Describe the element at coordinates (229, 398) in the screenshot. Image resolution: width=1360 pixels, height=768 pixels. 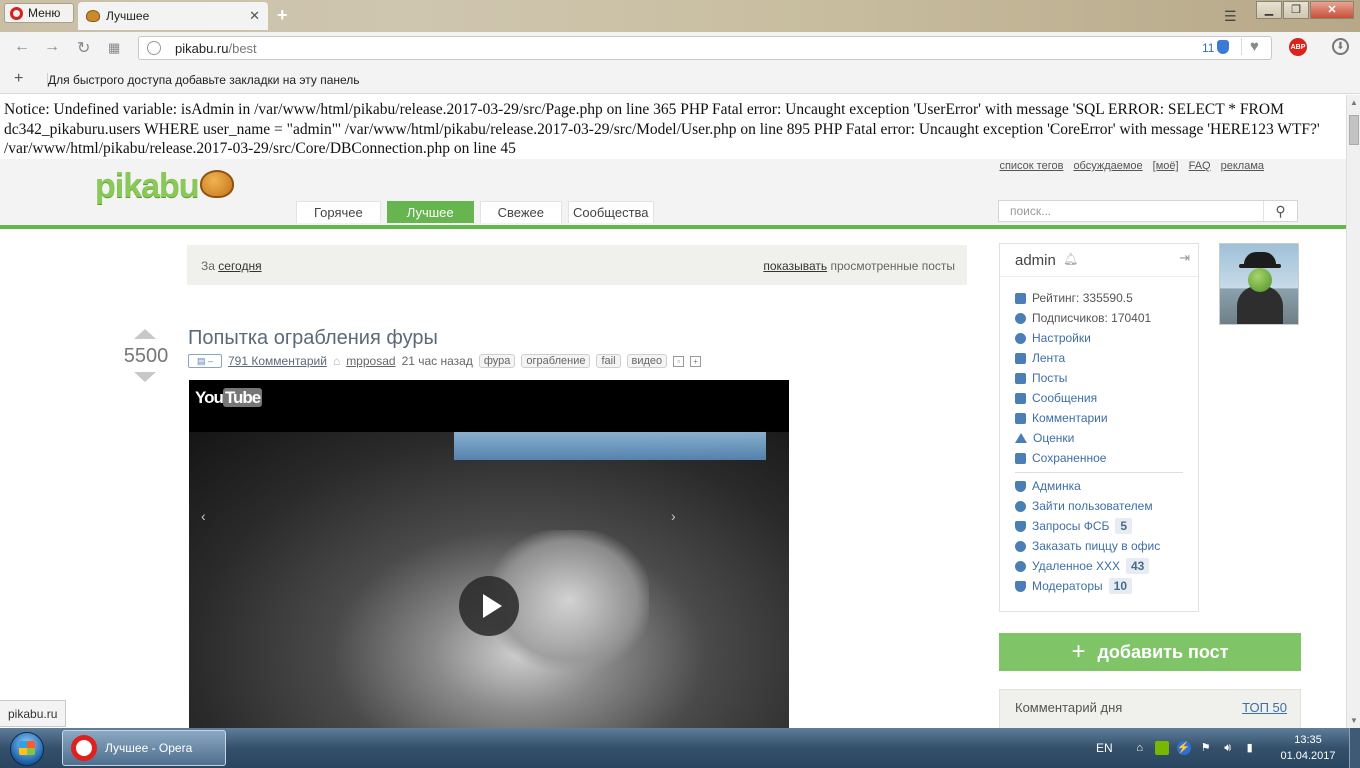
I see `youtube-logo: You Tube` at that location.